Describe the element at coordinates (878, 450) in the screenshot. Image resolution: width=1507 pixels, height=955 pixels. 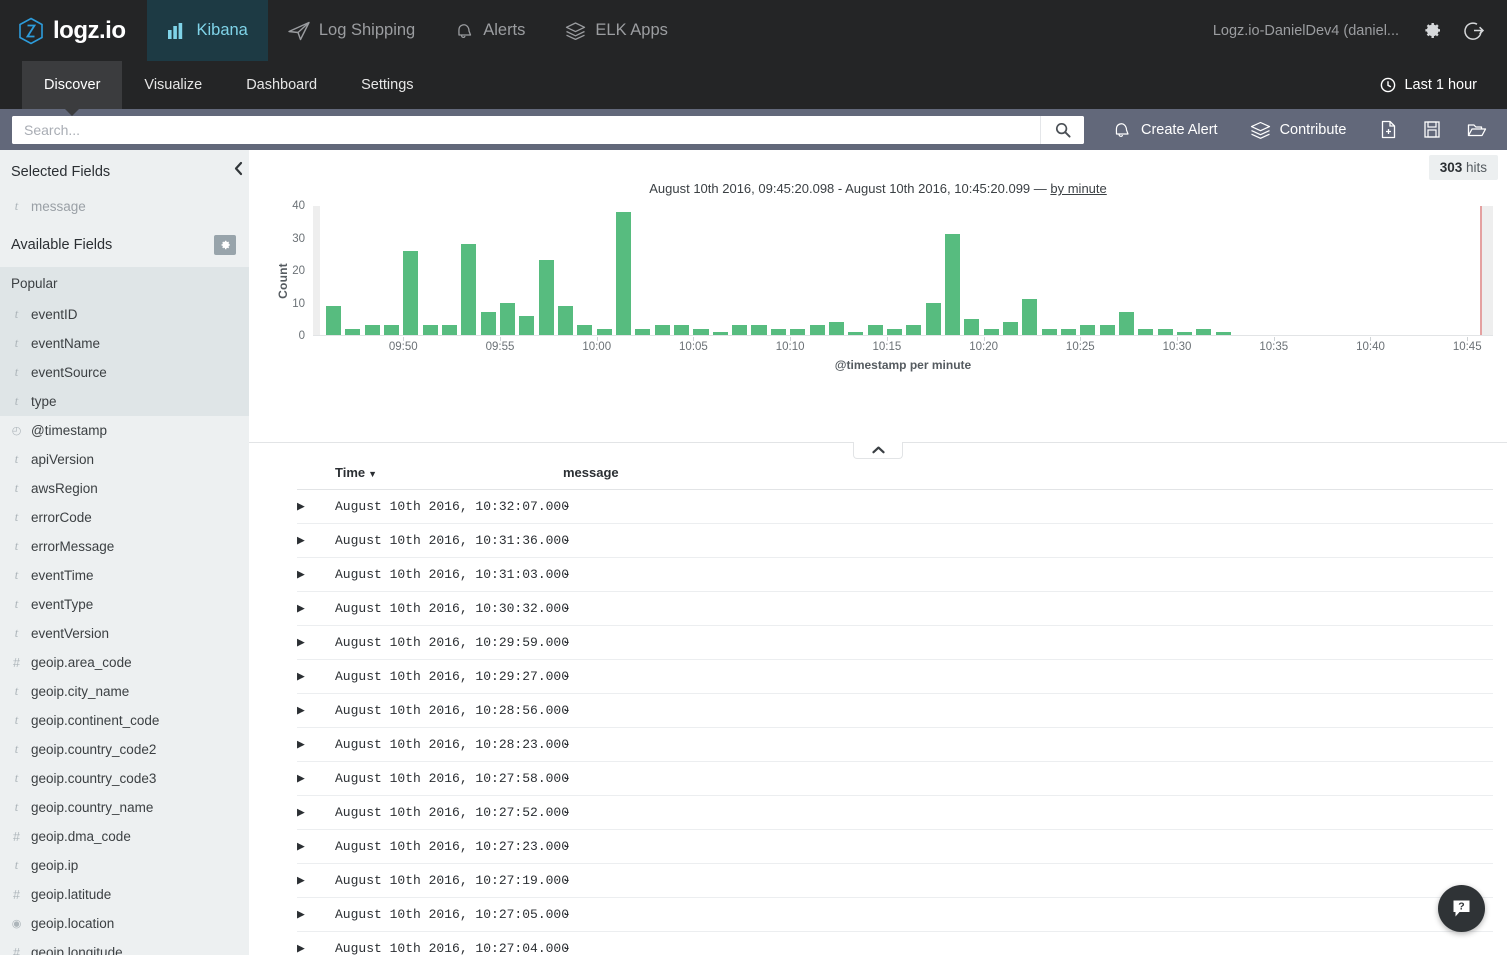
I see `chart-collapse-button` at that location.